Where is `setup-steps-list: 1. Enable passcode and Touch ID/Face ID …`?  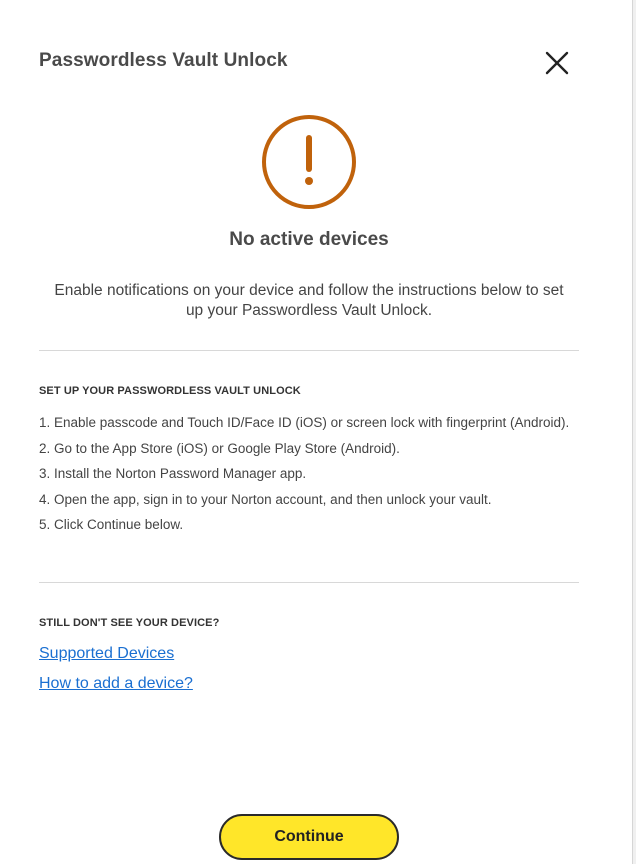 setup-steps-list: 1. Enable passcode and Touch ID/Face ID … is located at coordinates (309, 477).